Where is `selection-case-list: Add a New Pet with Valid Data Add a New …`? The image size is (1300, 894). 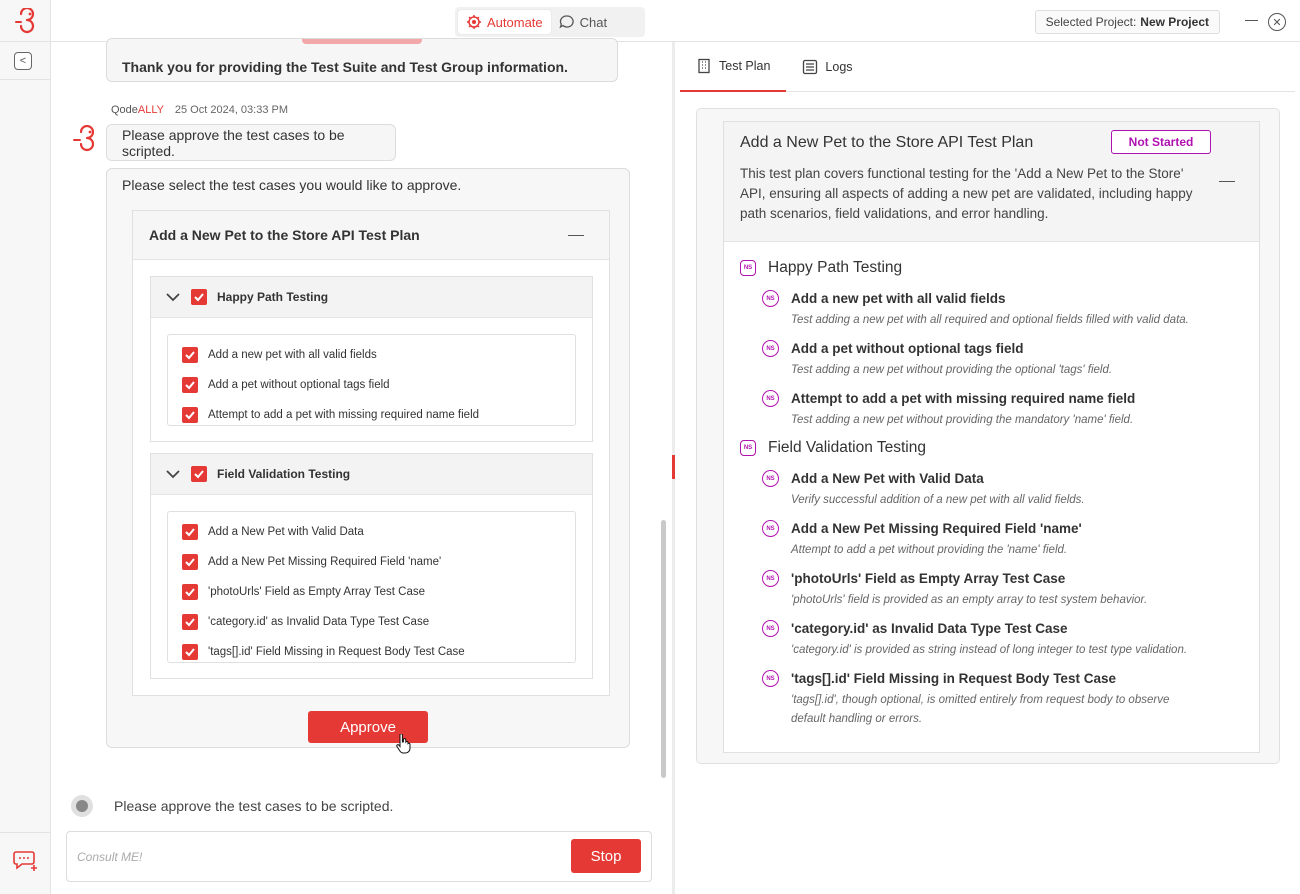 selection-case-list: Add a New Pet with Valid Data Add a New … is located at coordinates (371, 587).